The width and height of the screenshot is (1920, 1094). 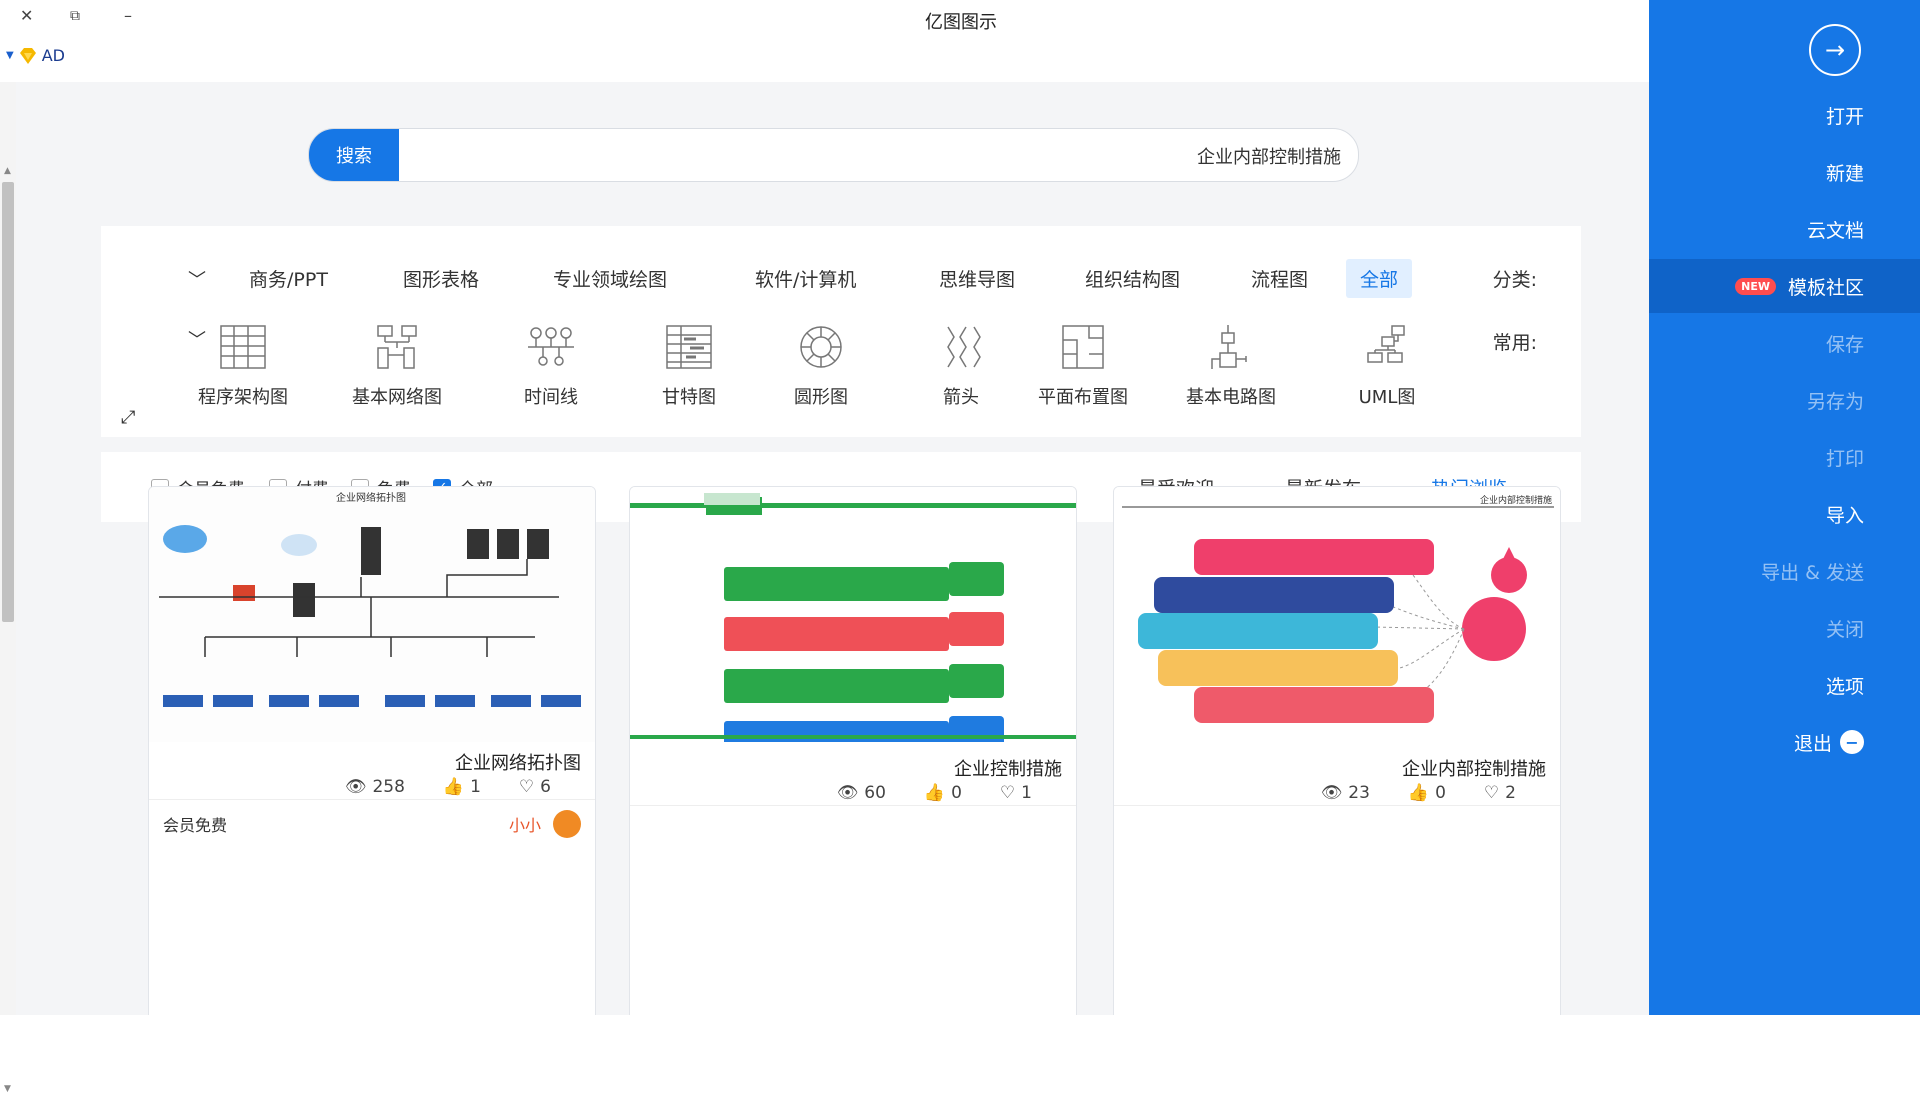 What do you see at coordinates (525, 824) in the screenshot?
I see `author-name: 小小` at bounding box center [525, 824].